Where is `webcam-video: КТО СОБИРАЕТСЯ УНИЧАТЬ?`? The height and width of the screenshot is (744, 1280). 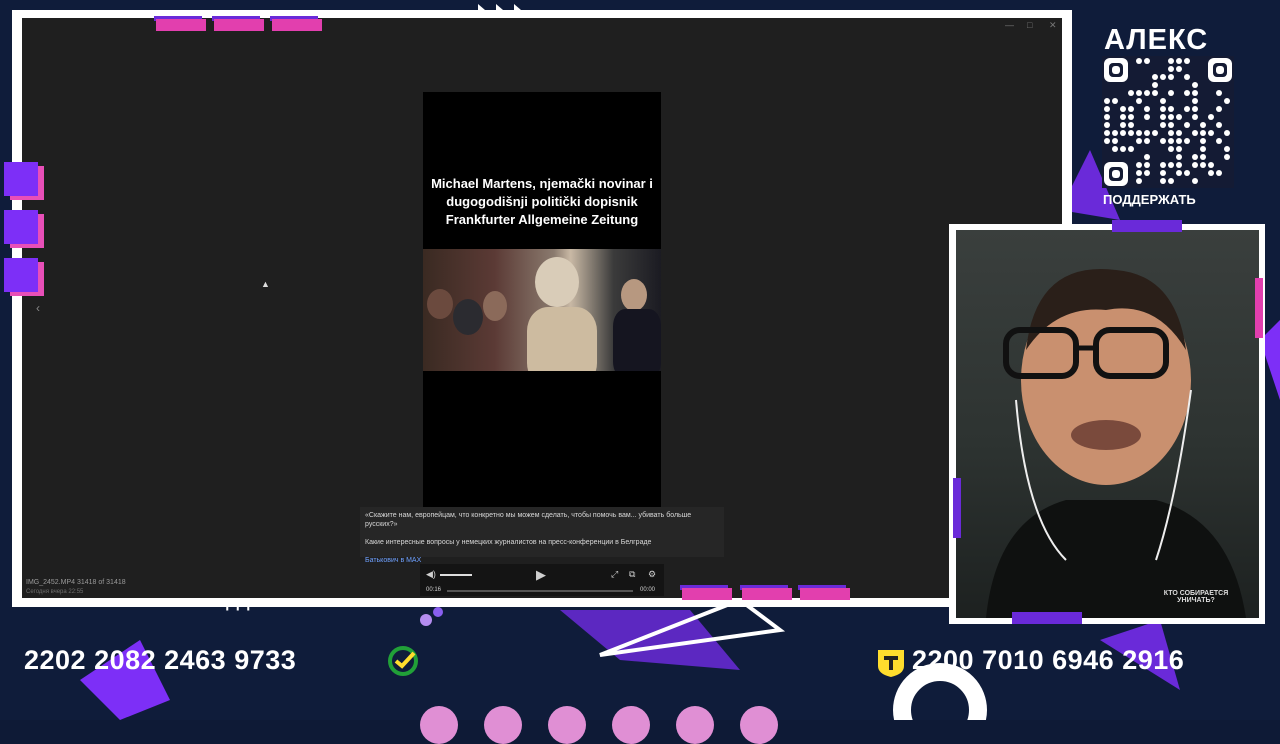
webcam-video: КТО СОБИРАЕТСЯ УНИЧАТЬ? is located at coordinates (1107, 424).